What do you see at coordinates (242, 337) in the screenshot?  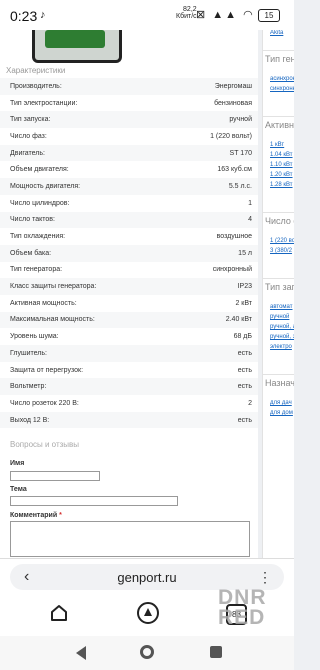 I see `spec-value: 68 дБ` at bounding box center [242, 337].